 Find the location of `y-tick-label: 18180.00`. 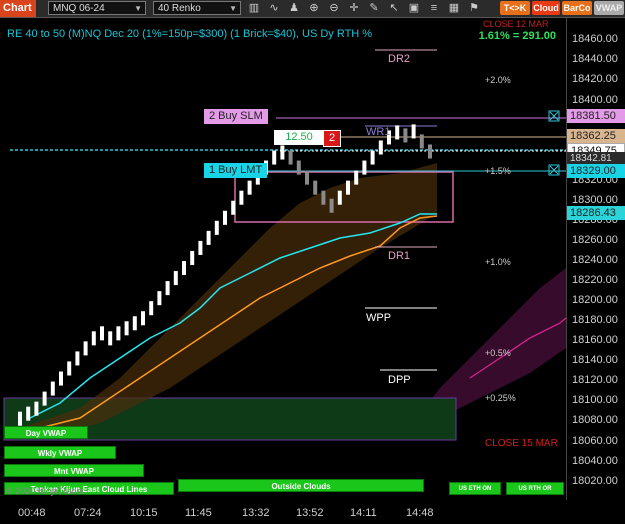

y-tick-label: 18180.00 is located at coordinates (595, 320).